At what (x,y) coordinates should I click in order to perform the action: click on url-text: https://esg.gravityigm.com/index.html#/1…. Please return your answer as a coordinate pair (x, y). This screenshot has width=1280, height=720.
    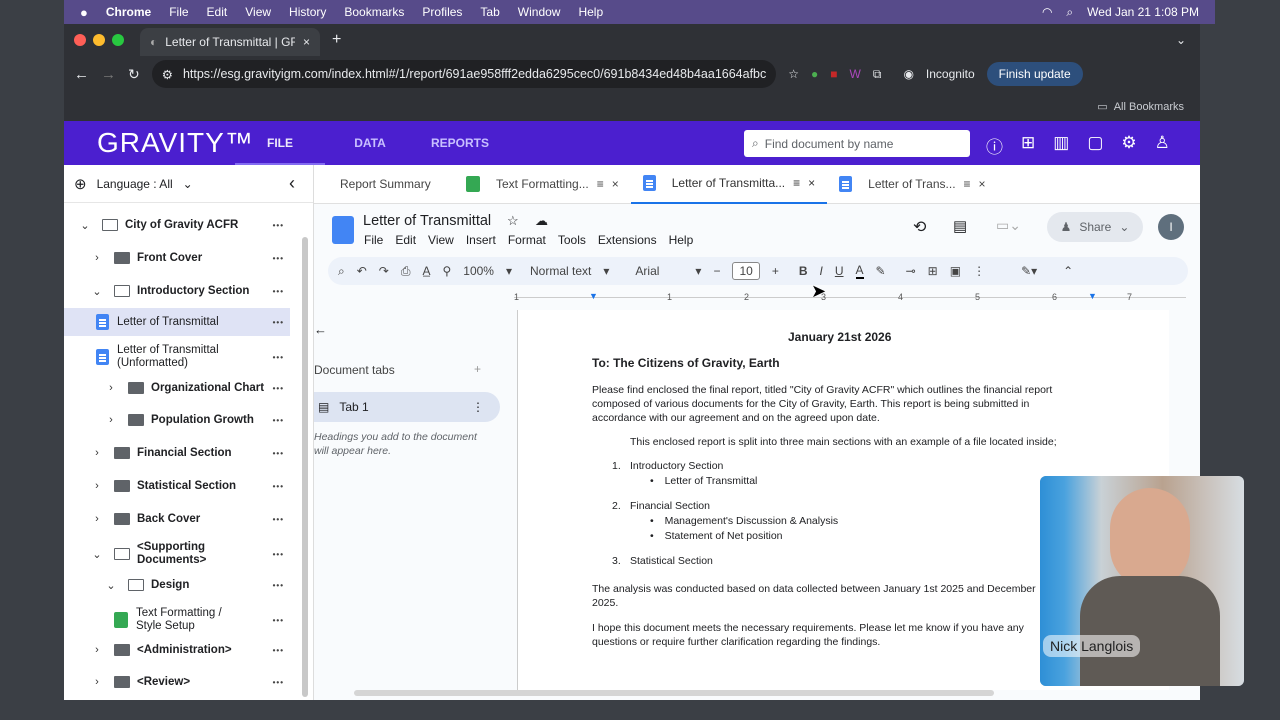
    Looking at the image, I should click on (474, 74).